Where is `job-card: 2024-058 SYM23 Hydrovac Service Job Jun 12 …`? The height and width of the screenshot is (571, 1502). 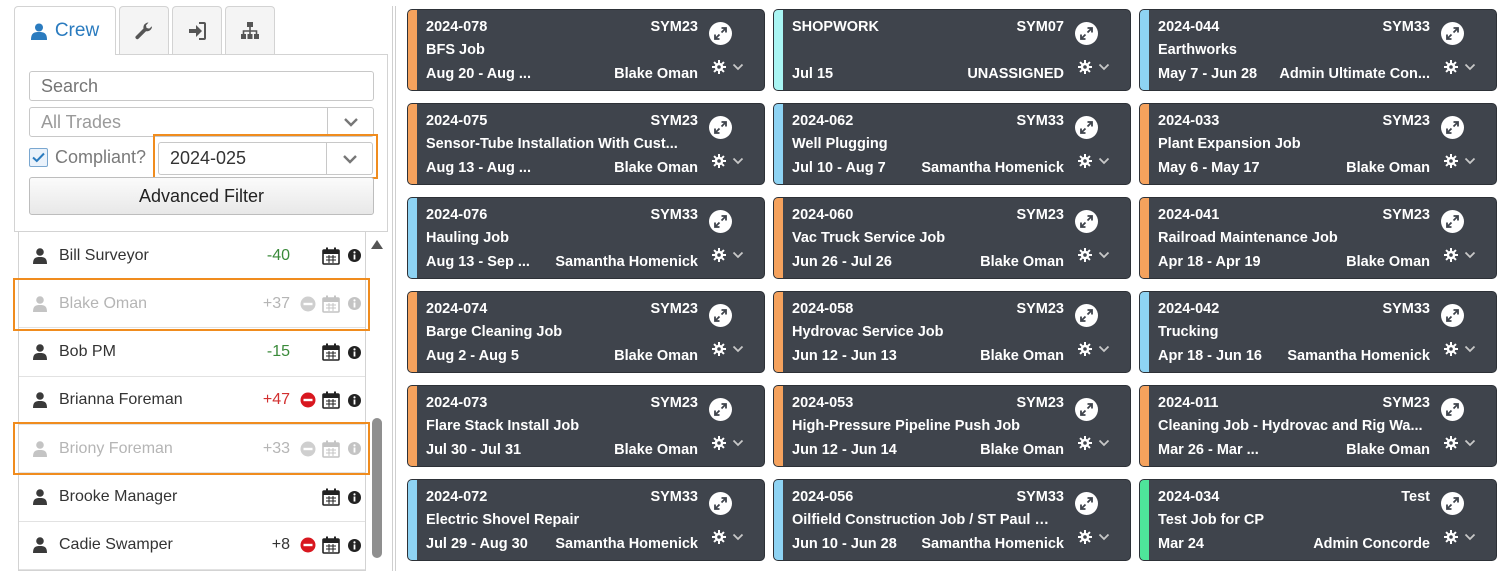
job-card: 2024-058 SYM23 Hydrovac Service Job Jun 12 … is located at coordinates (952, 332).